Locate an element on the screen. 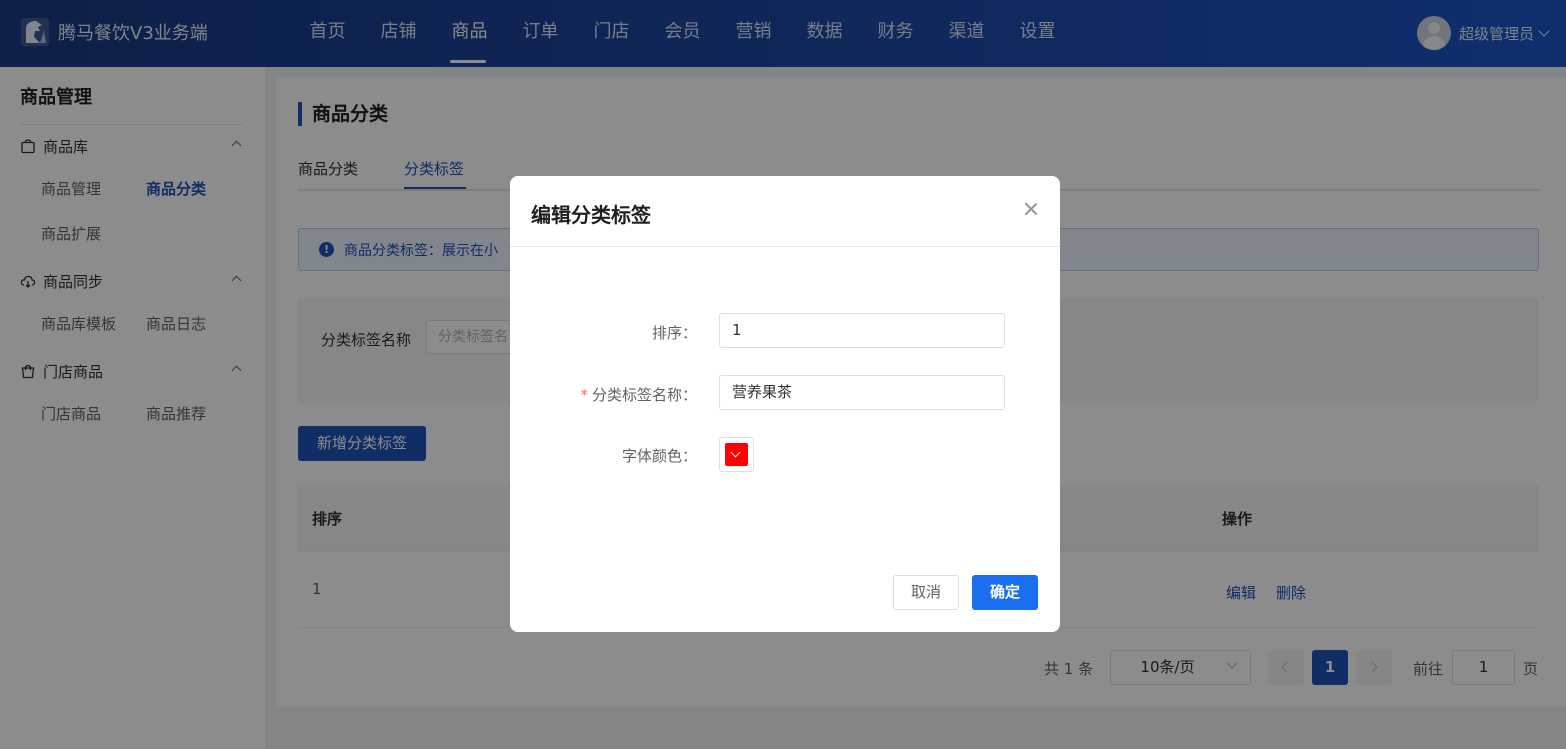 This screenshot has height=749, width=1566. chevron-down-icon is located at coordinates (735, 452).